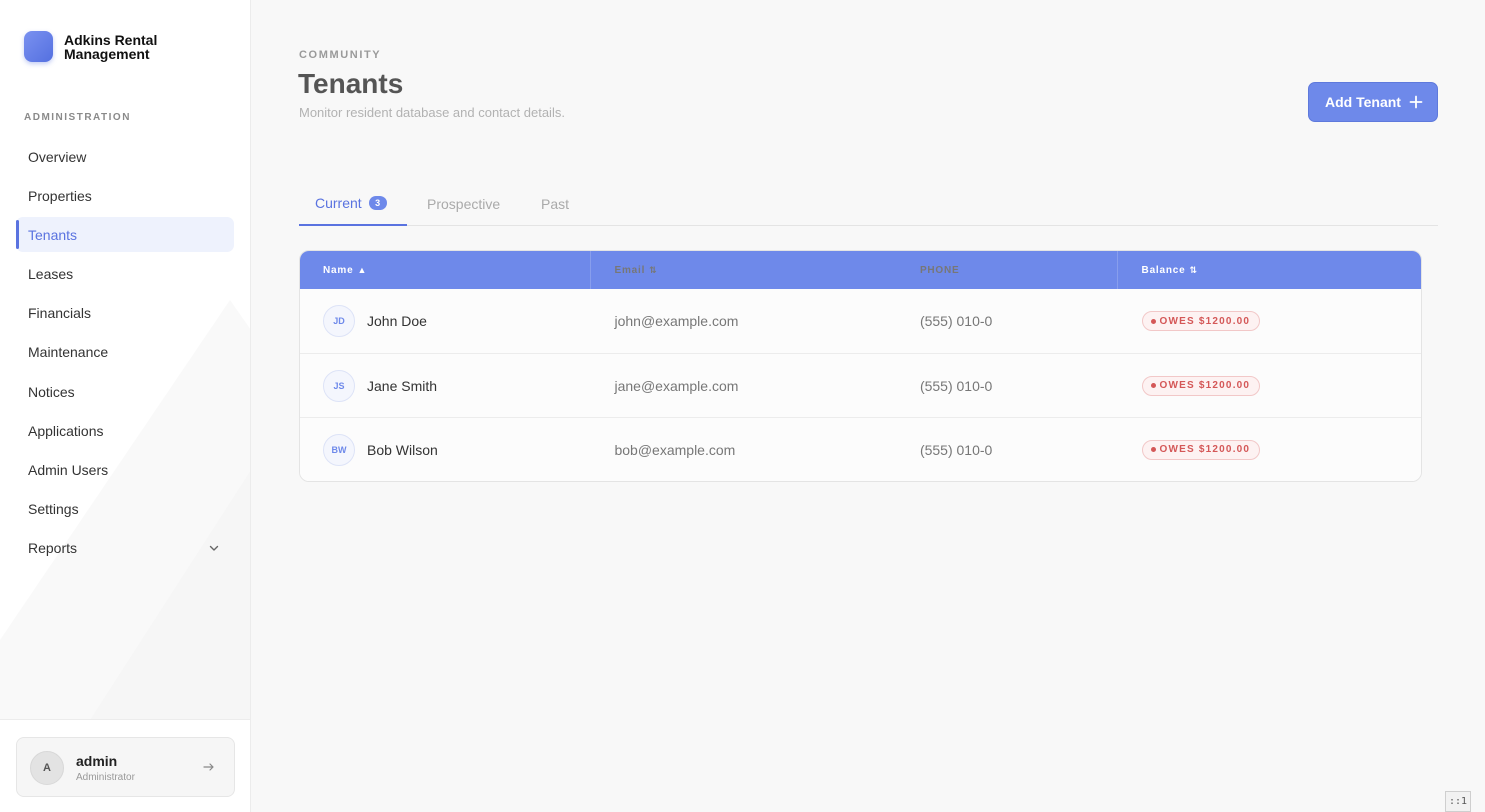  What do you see at coordinates (1458, 801) in the screenshot?
I see `corner-indicator: ::1` at bounding box center [1458, 801].